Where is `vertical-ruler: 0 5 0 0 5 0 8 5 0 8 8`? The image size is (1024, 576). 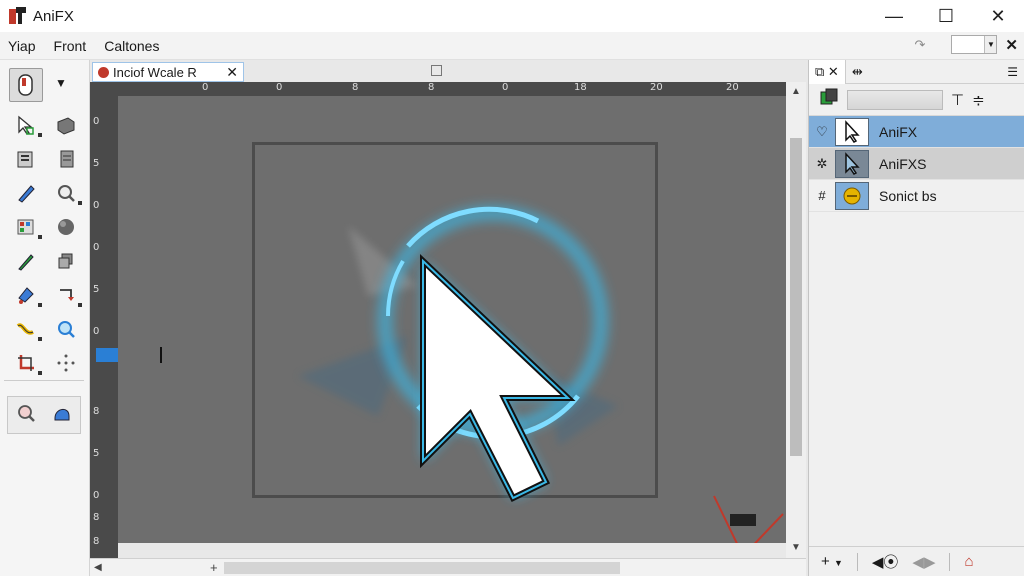 vertical-ruler: 0 5 0 0 5 0 8 5 0 8 8 is located at coordinates (104, 327).